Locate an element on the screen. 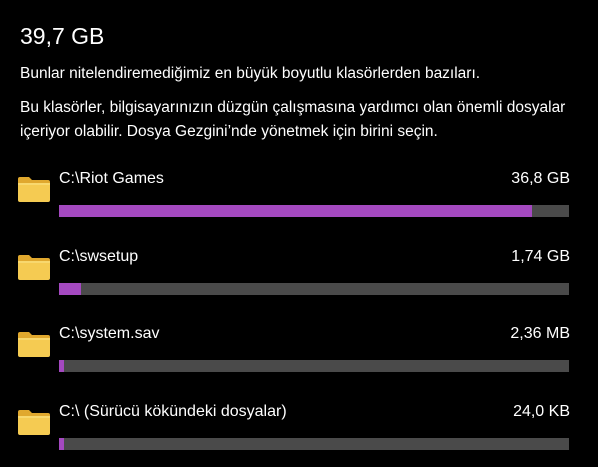 The width and height of the screenshot is (598, 467). folder-size: 1,74 GB is located at coordinates (540, 256).